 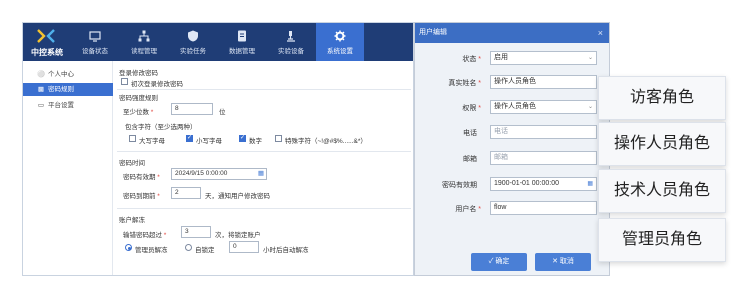 I want to click on close-icon: ×, so click(x=600, y=33).